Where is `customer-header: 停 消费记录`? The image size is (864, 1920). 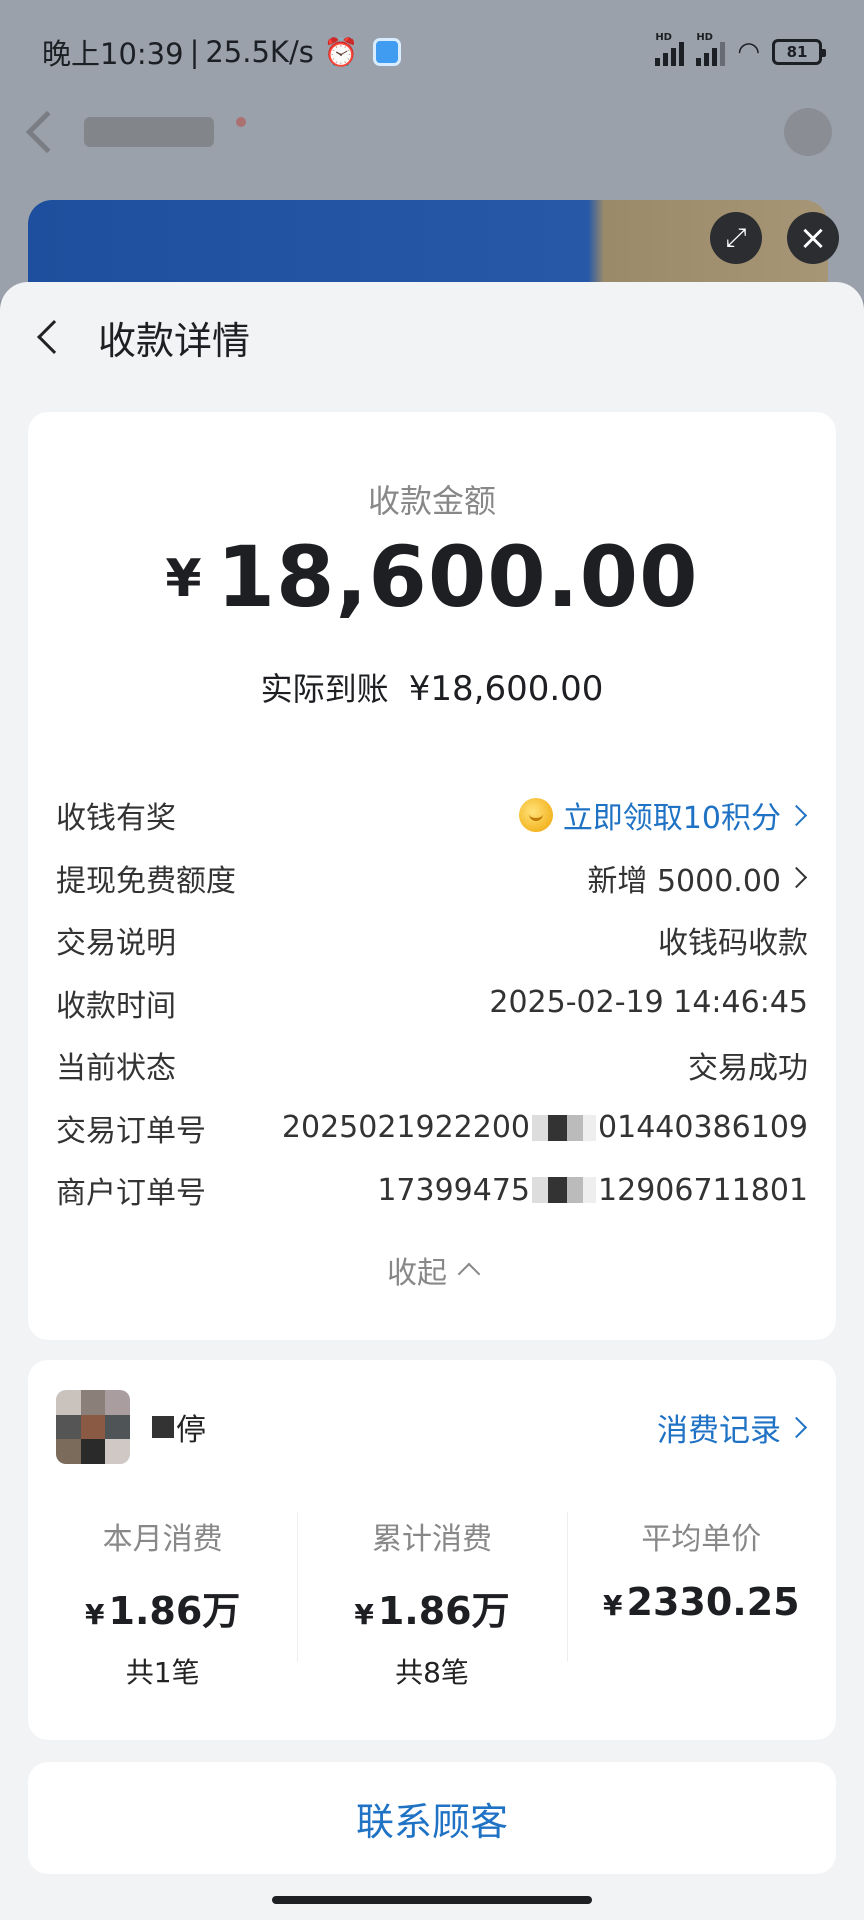 customer-header: 停 消费记录 is located at coordinates (432, 1427).